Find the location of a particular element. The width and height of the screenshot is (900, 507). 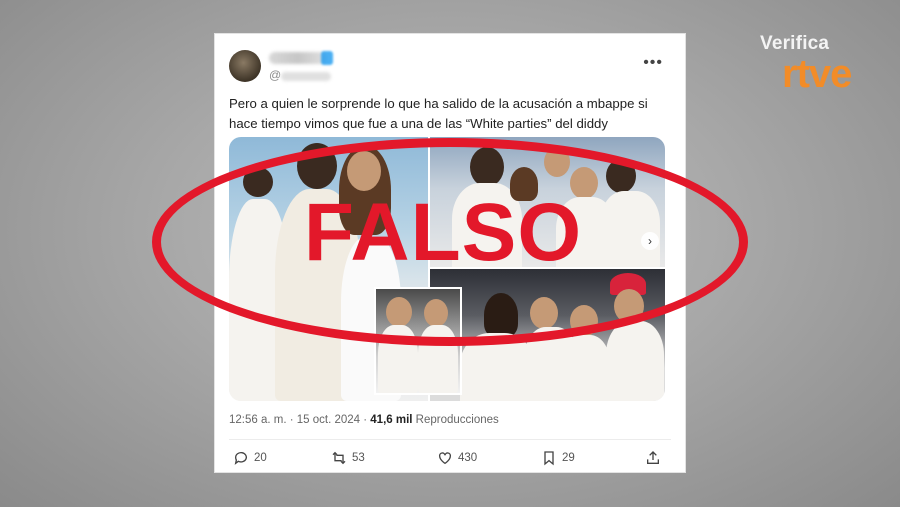

reply-count: 20 is located at coordinates (260, 458).